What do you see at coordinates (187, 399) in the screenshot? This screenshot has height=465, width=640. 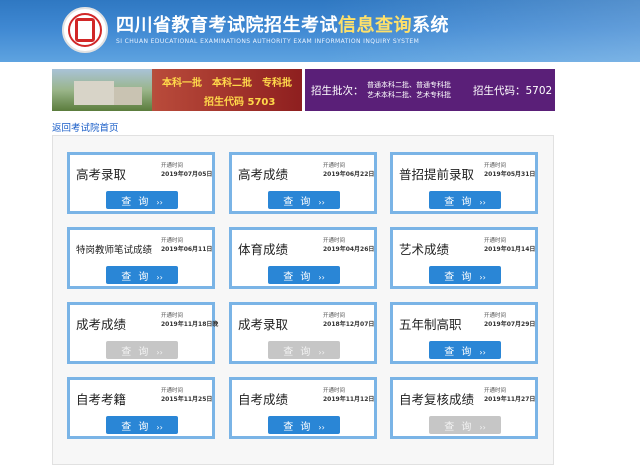 I see `card-open-date: 2015年11月25日` at bounding box center [187, 399].